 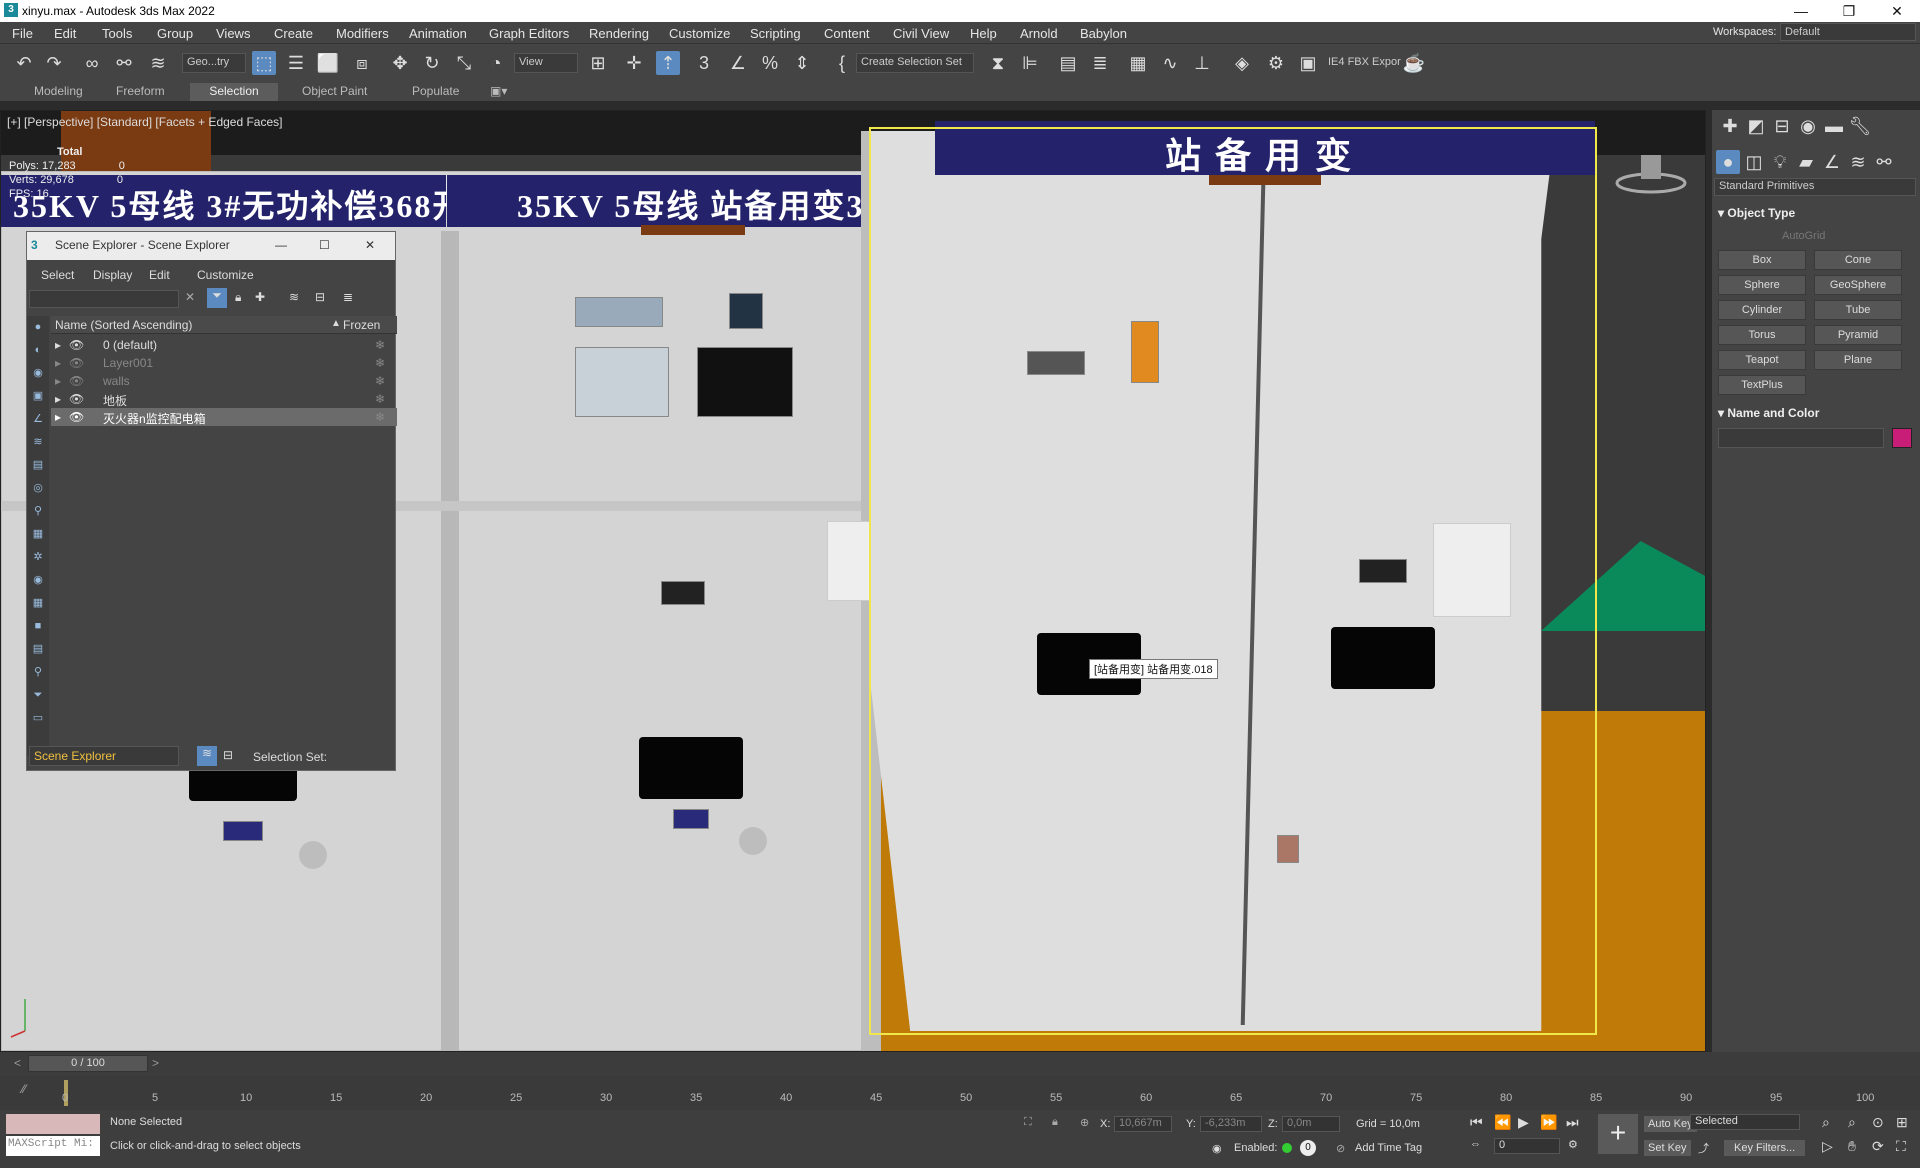 I want to click on box-button: Box, so click(x=1762, y=260).